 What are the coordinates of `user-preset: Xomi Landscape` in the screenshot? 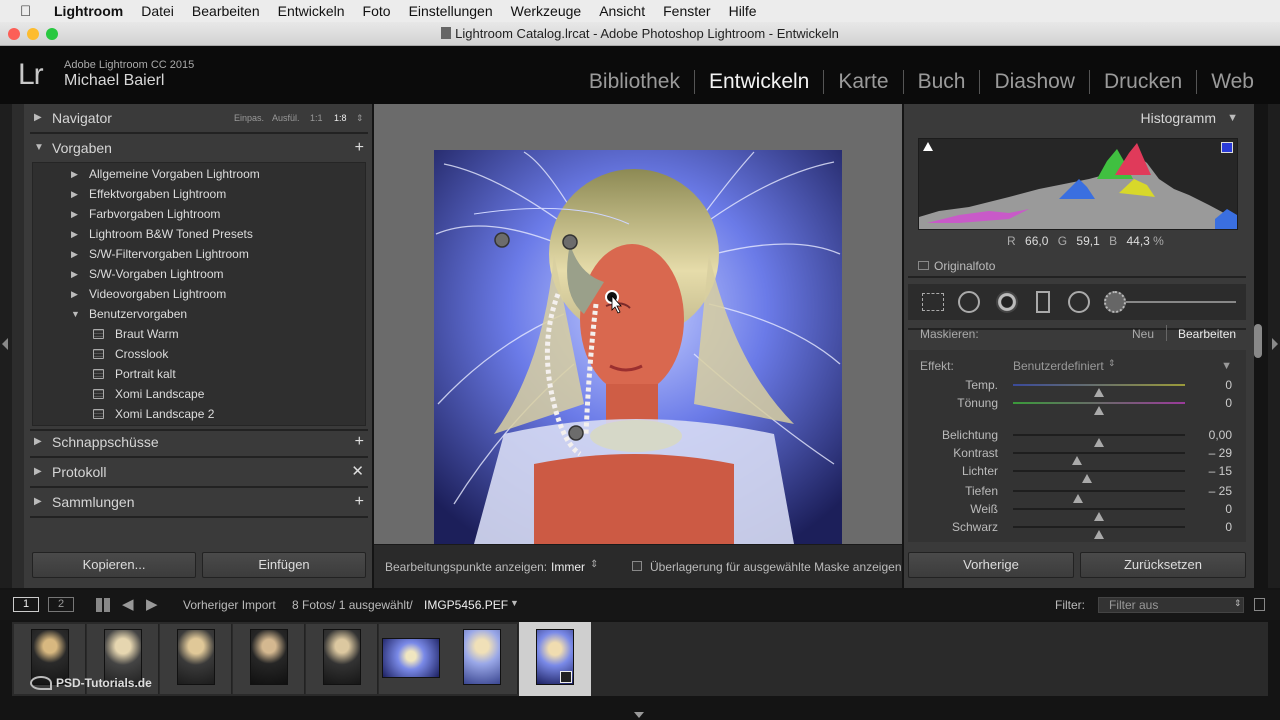 It's located at (199, 394).